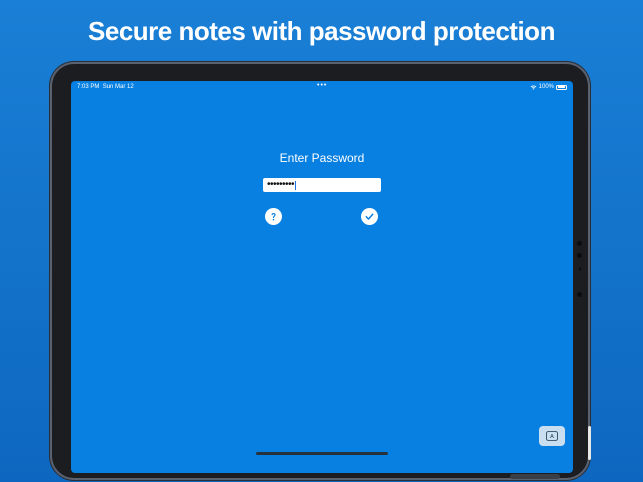  I want to click on question-mark-icon, so click(273, 217).